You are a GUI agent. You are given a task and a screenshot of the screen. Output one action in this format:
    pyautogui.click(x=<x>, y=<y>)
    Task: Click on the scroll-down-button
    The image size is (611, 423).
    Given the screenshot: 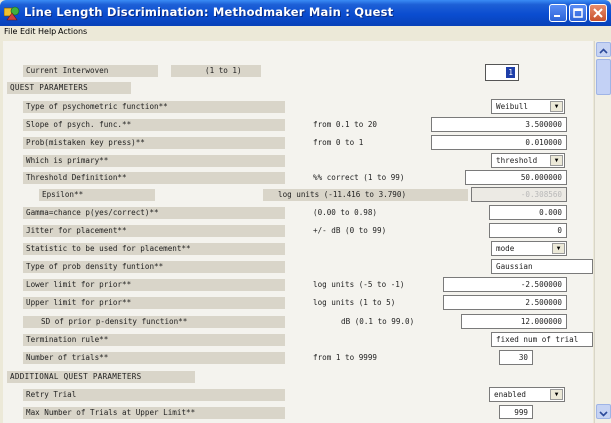 What is the action you would take?
    pyautogui.click(x=603, y=411)
    